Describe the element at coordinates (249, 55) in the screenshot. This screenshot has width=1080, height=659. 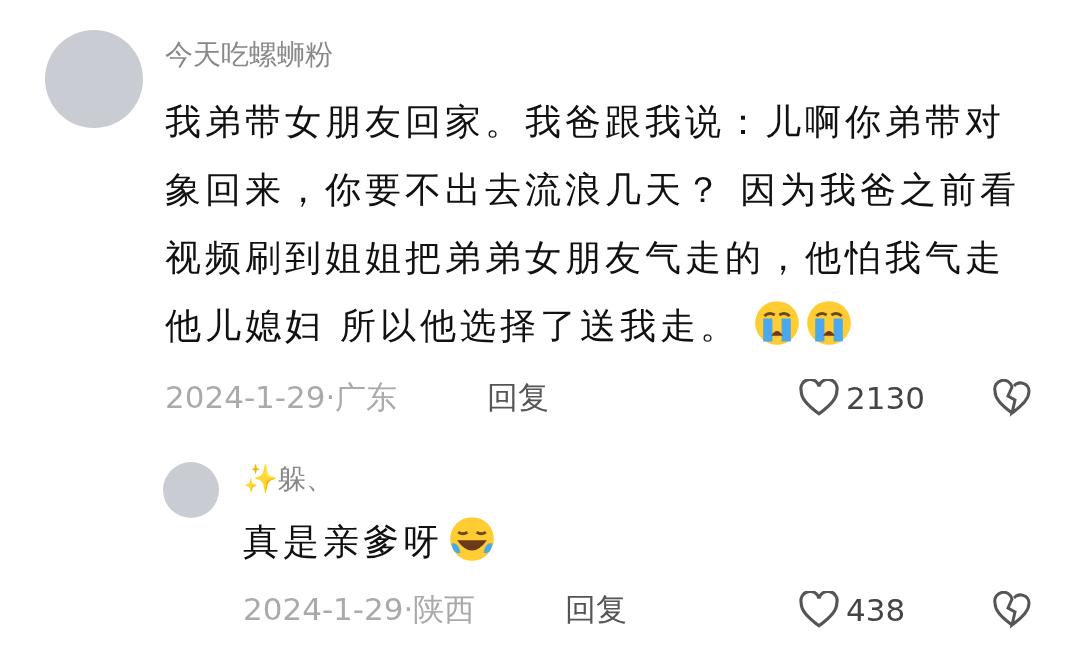
I see `username: 今天吃螺蛳粉` at that location.